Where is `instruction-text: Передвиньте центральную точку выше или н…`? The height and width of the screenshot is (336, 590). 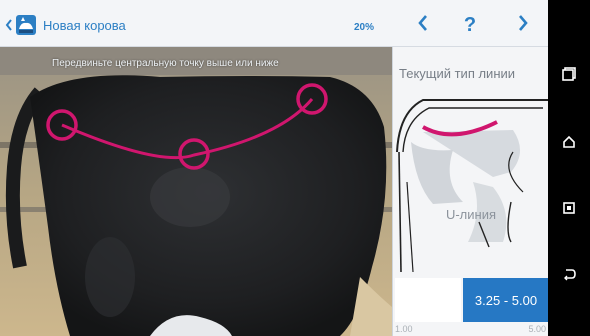
instruction-text: Передвиньте центральную точку выше или н… is located at coordinates (165, 63).